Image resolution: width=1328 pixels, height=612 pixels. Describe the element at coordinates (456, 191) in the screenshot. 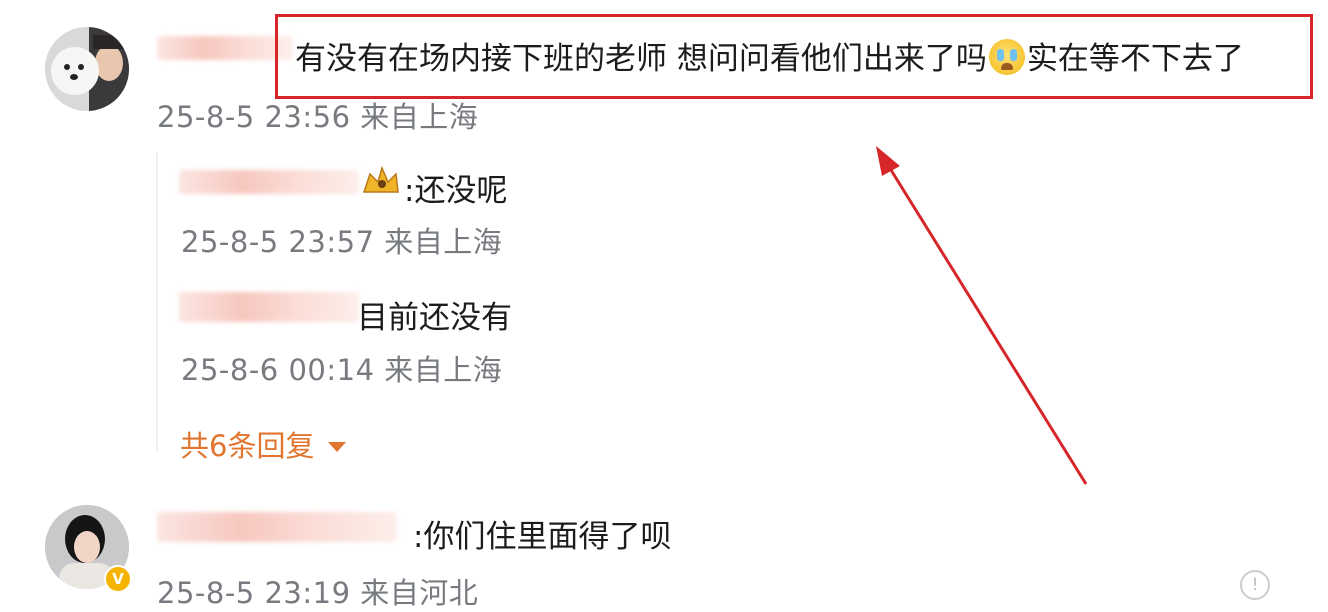

I see `reply-text: :还没呢` at that location.